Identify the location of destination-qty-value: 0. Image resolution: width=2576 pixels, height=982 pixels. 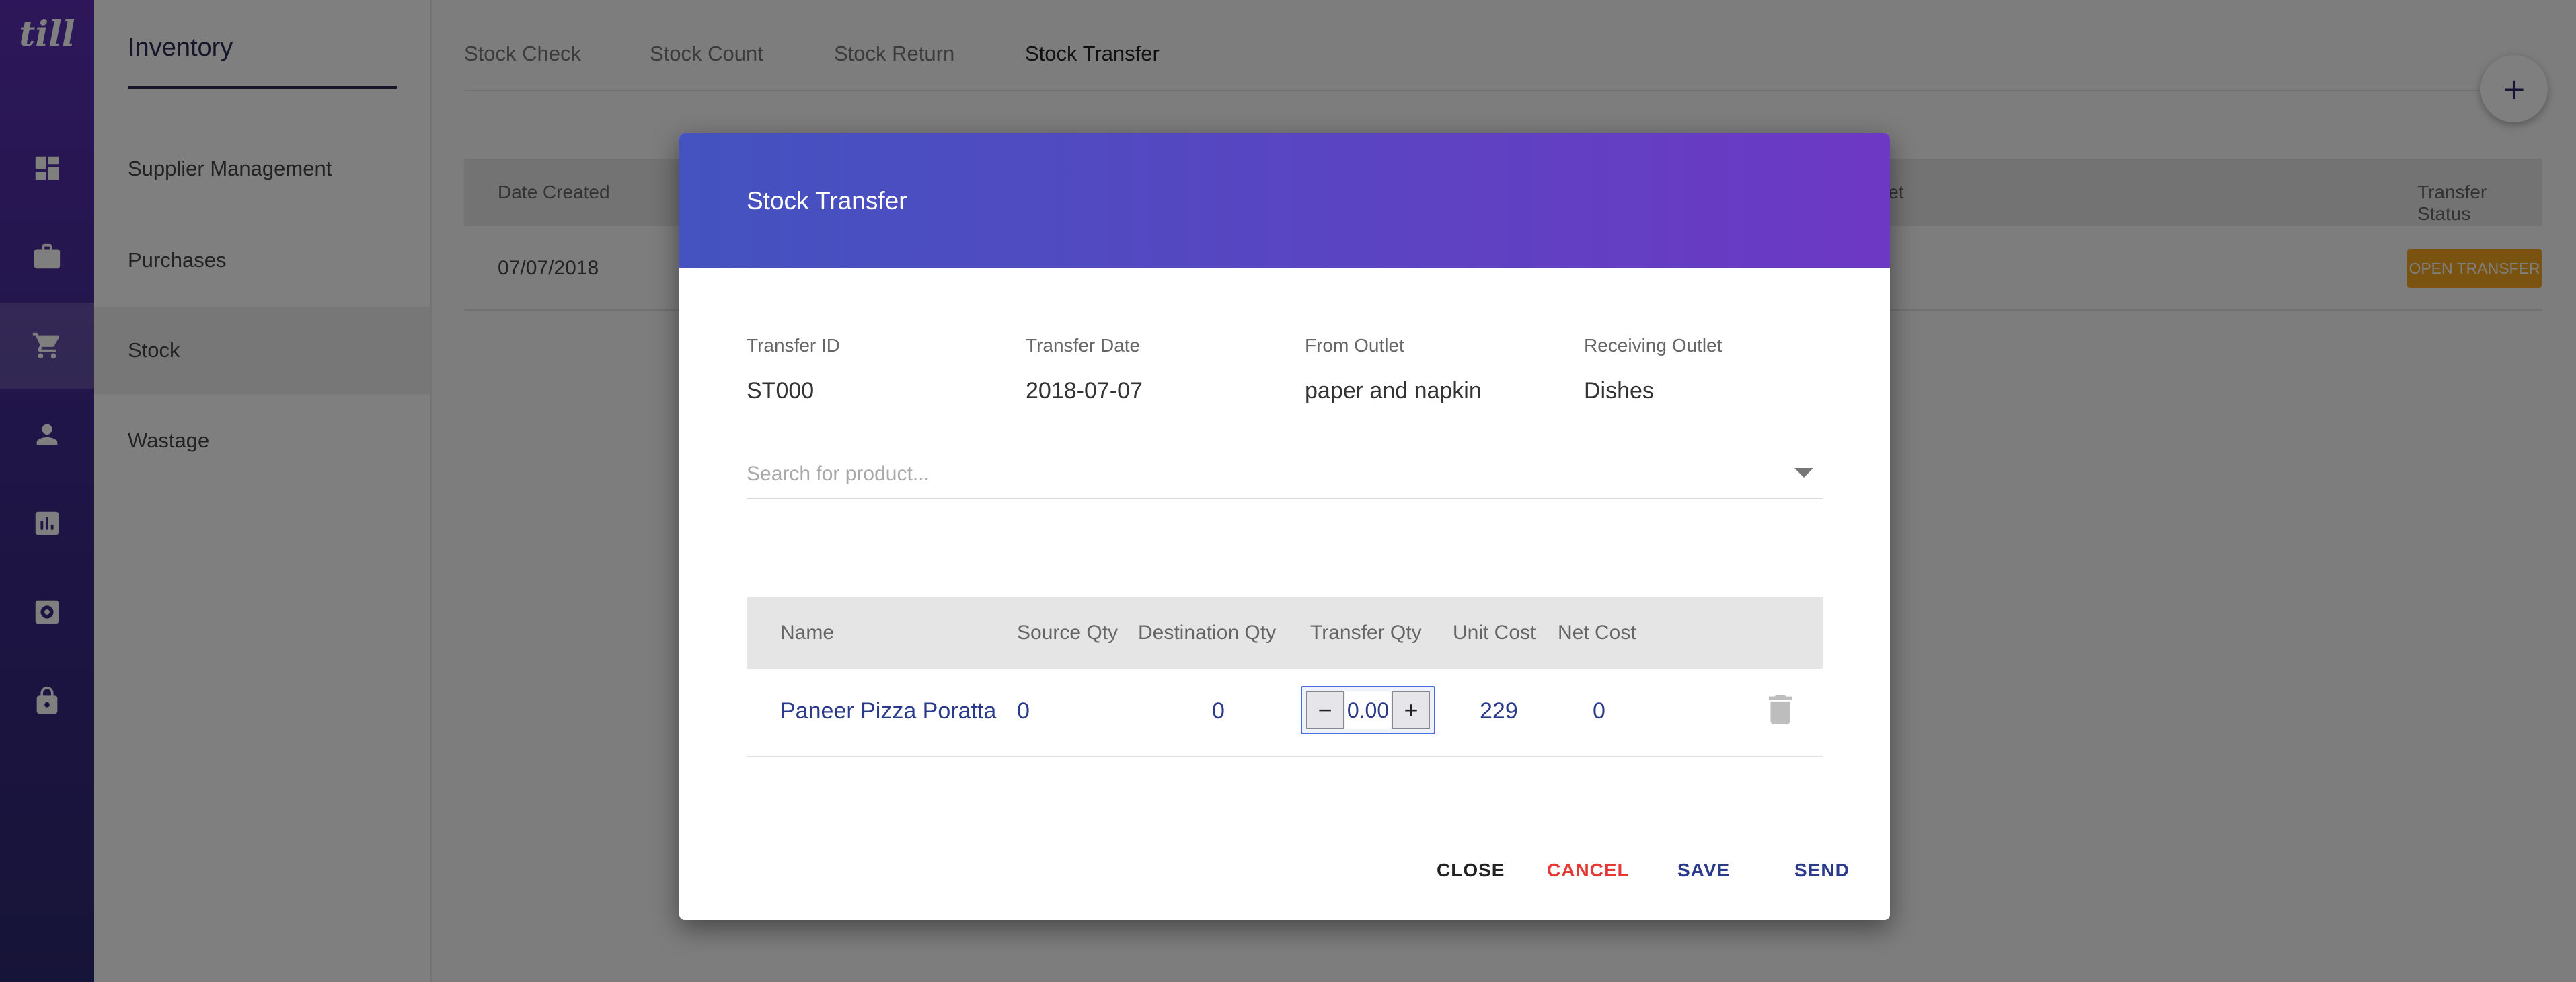
(1218, 711).